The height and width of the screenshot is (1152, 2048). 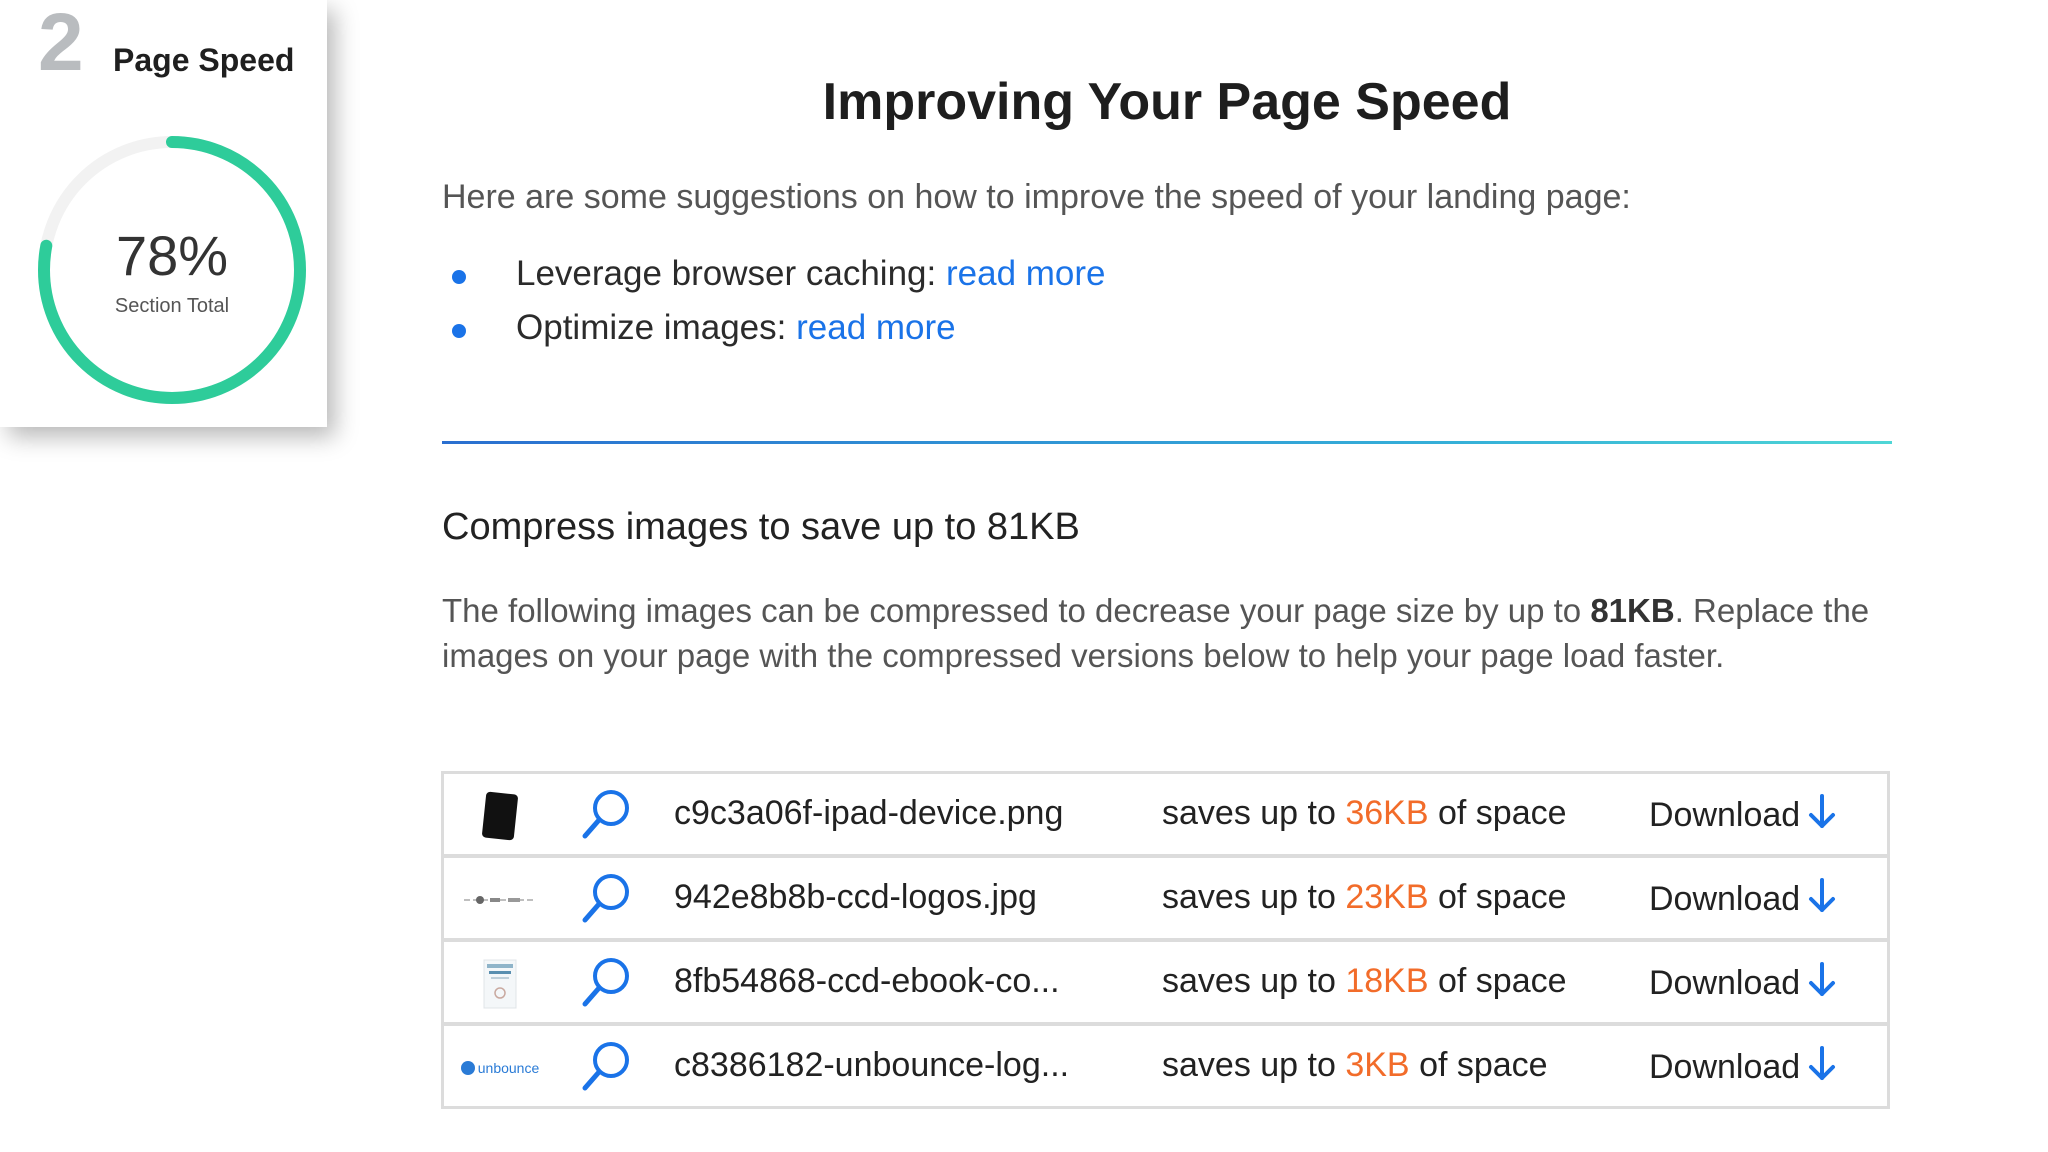 What do you see at coordinates (204, 60) in the screenshot?
I see `score-card-title: Page Speed` at bounding box center [204, 60].